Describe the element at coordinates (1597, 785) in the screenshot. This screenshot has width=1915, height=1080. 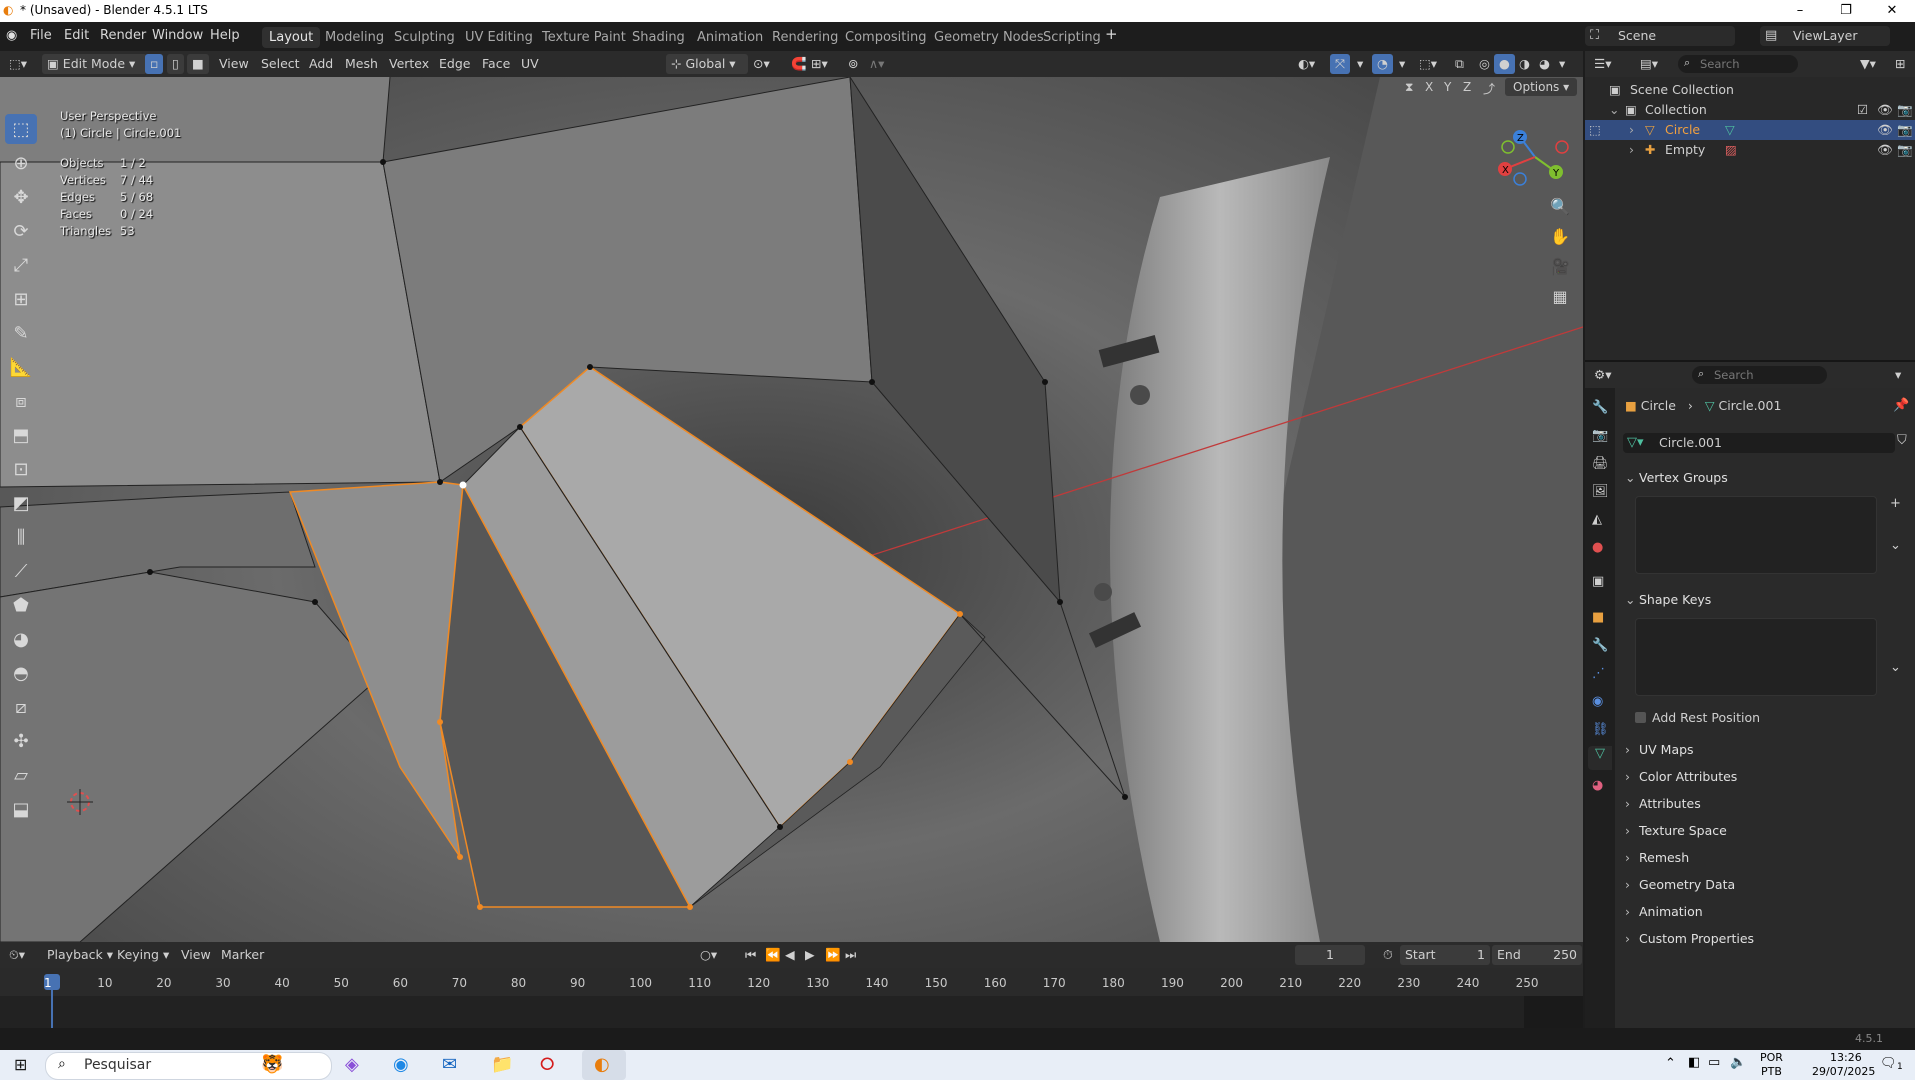
I see `material-tab-icon: ◕` at that location.